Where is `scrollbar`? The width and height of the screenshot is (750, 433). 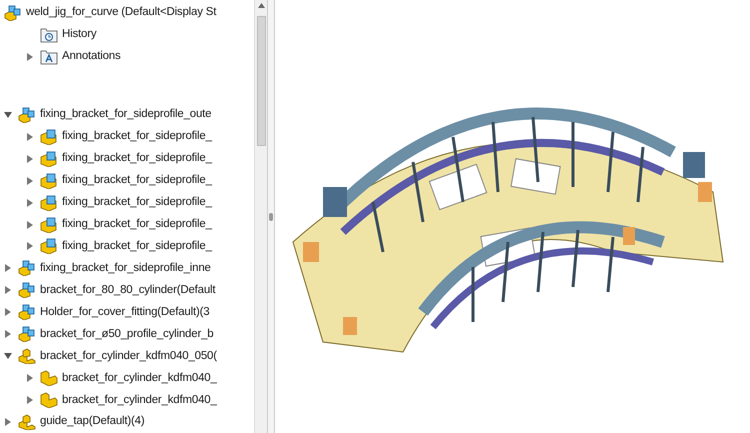
scrollbar is located at coordinates (260, 216).